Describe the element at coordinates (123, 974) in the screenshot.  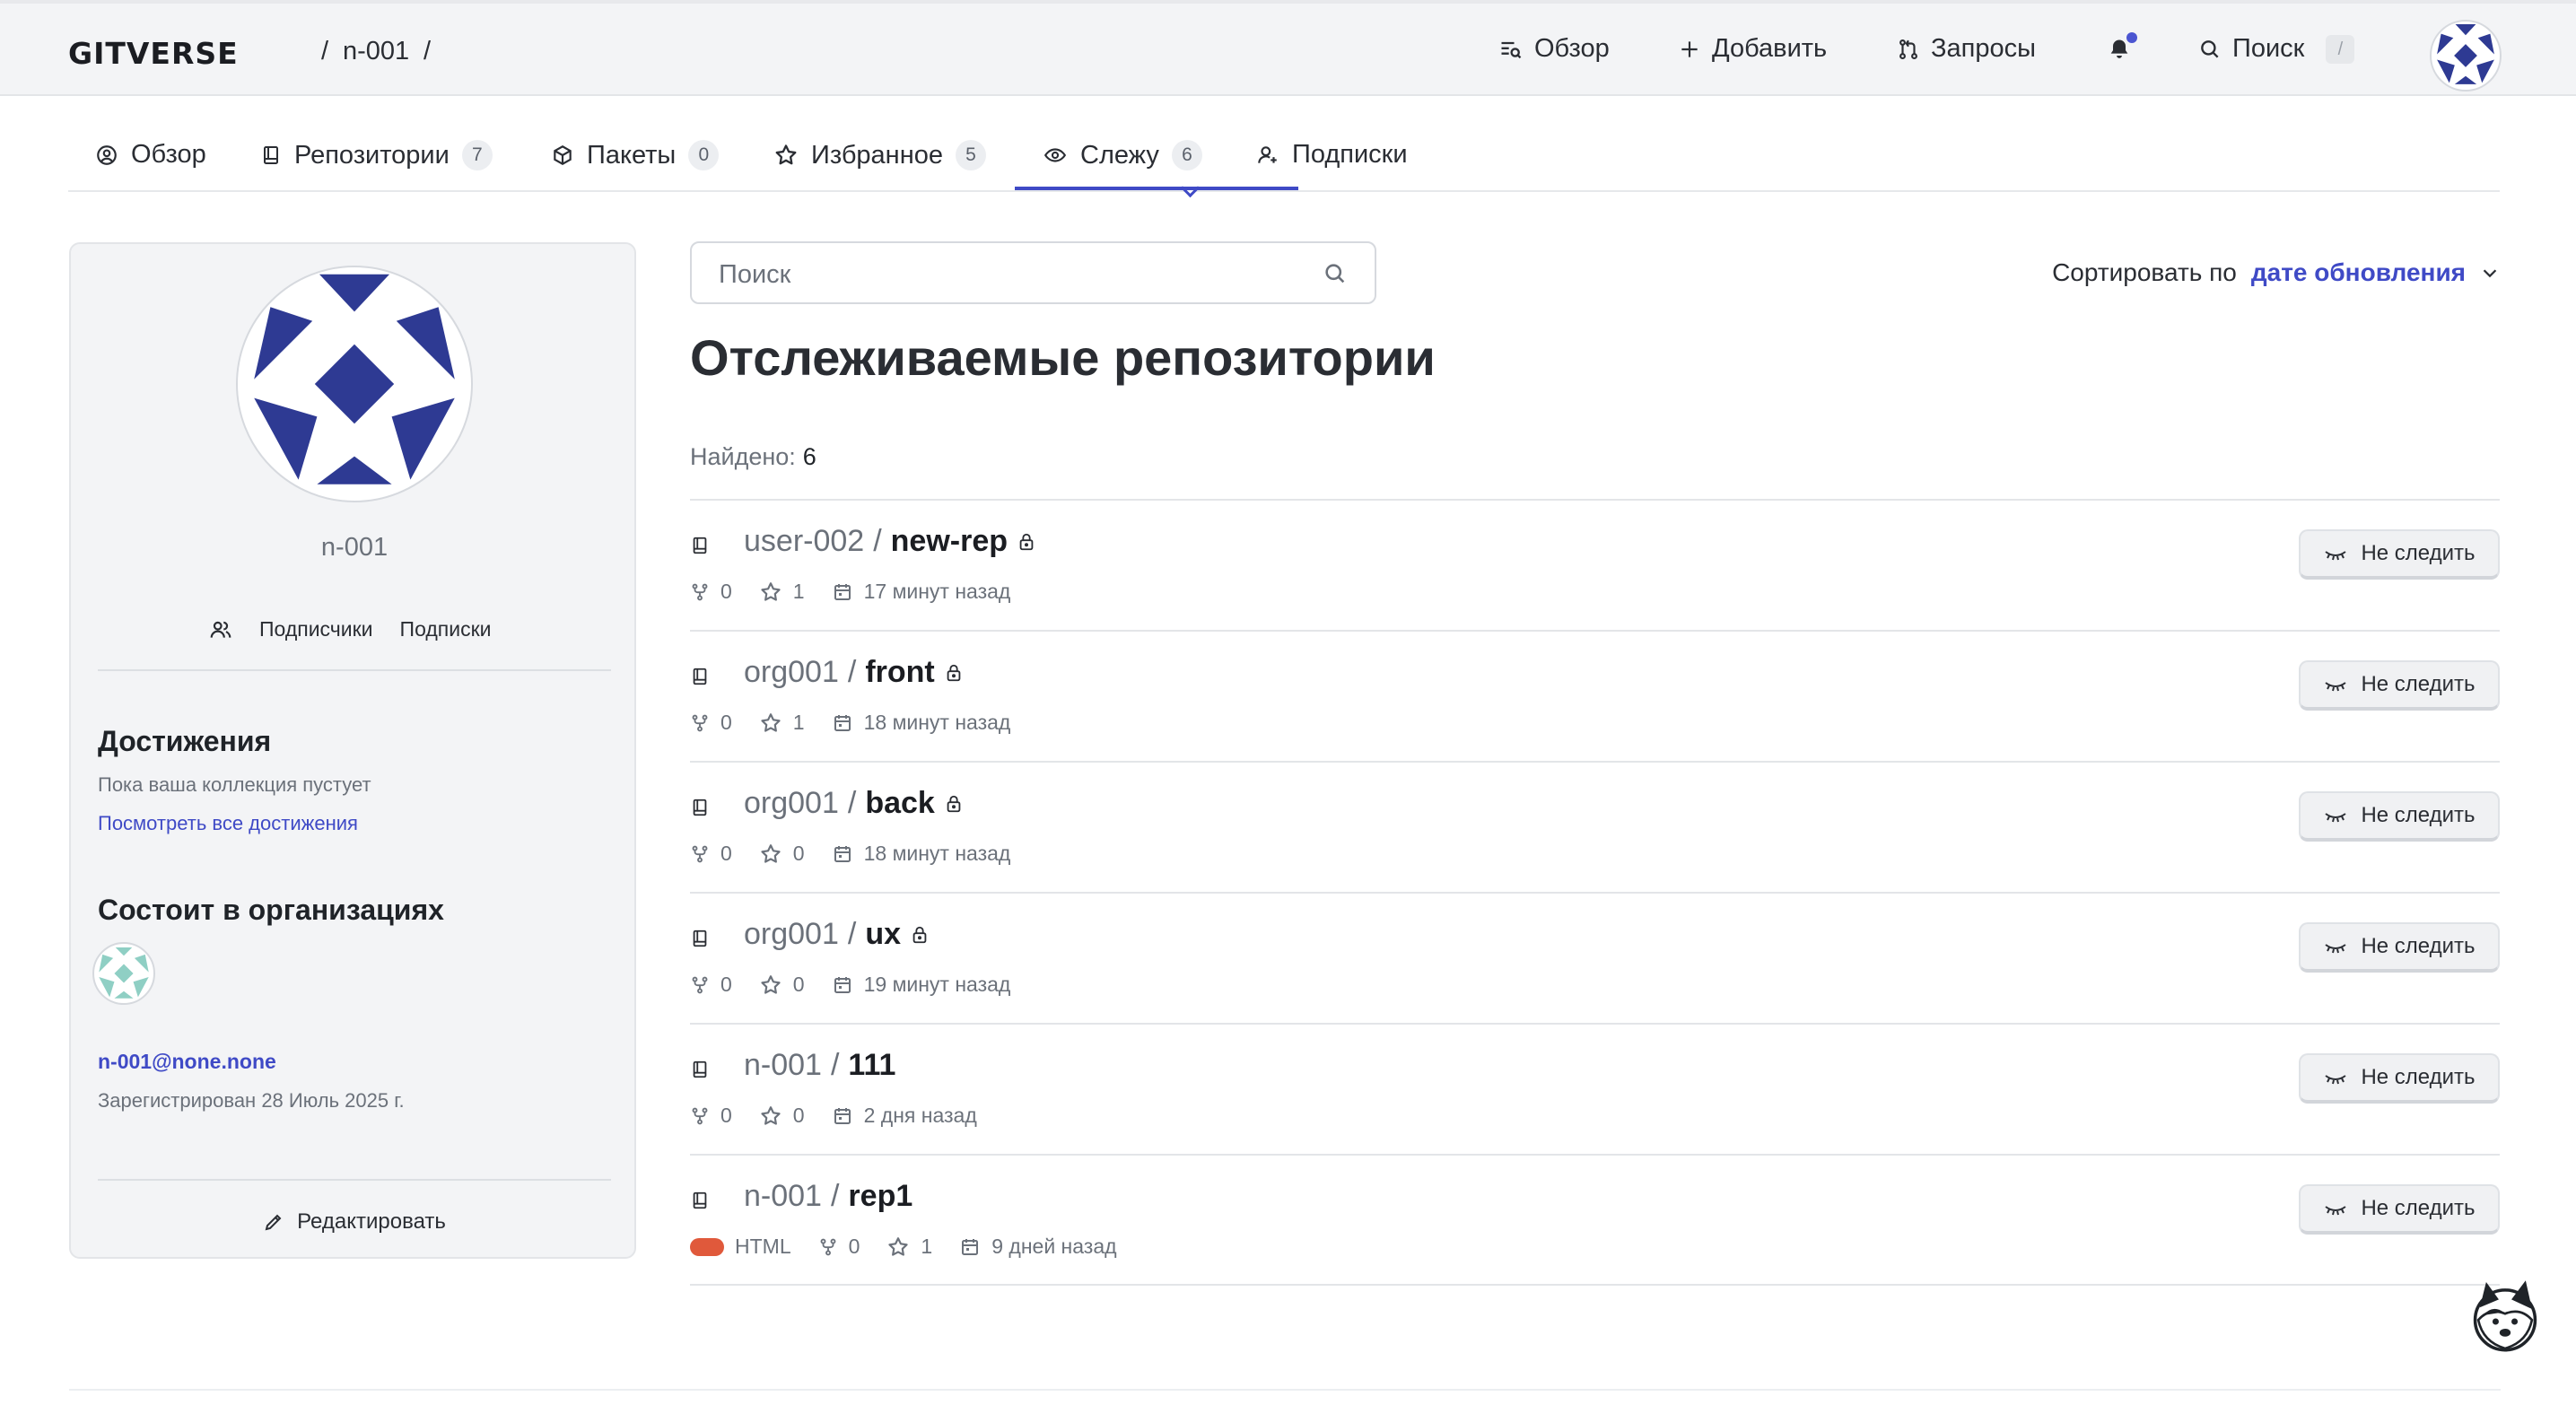
I see `organization-avatar` at that location.